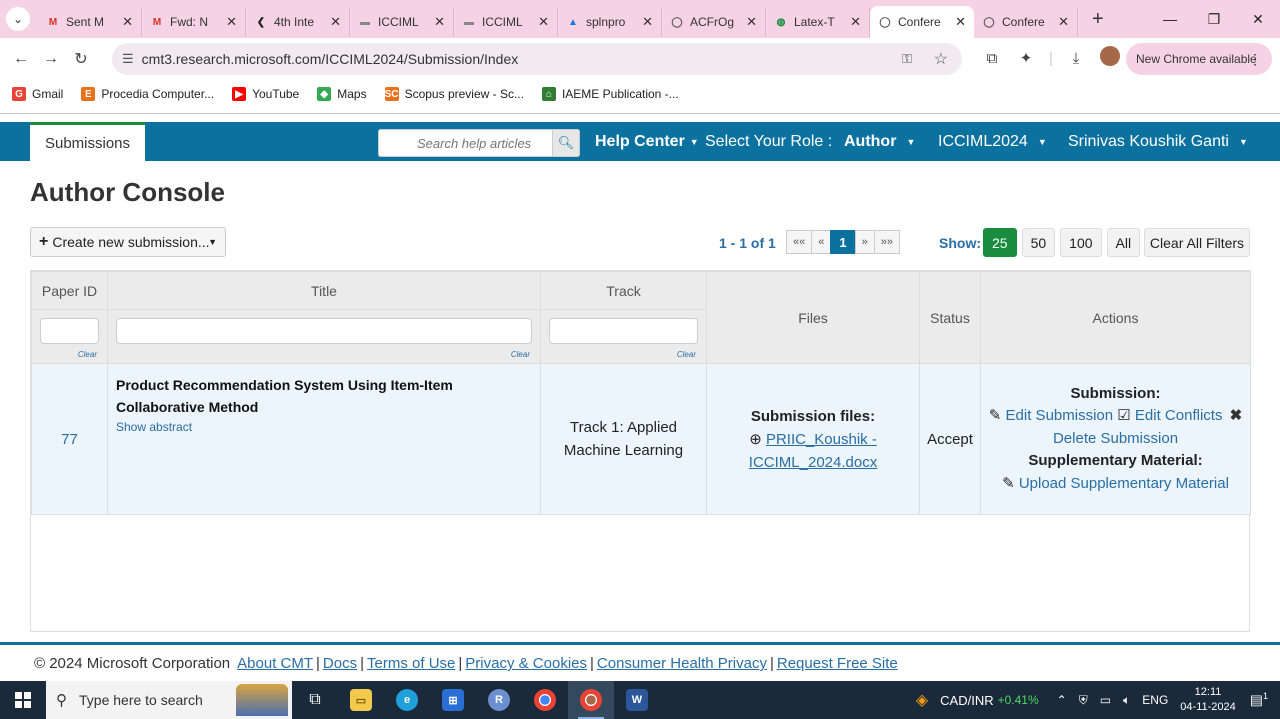 The image size is (1280, 719). I want to click on chevron-up-icon: ⌃, so click(1062, 700).